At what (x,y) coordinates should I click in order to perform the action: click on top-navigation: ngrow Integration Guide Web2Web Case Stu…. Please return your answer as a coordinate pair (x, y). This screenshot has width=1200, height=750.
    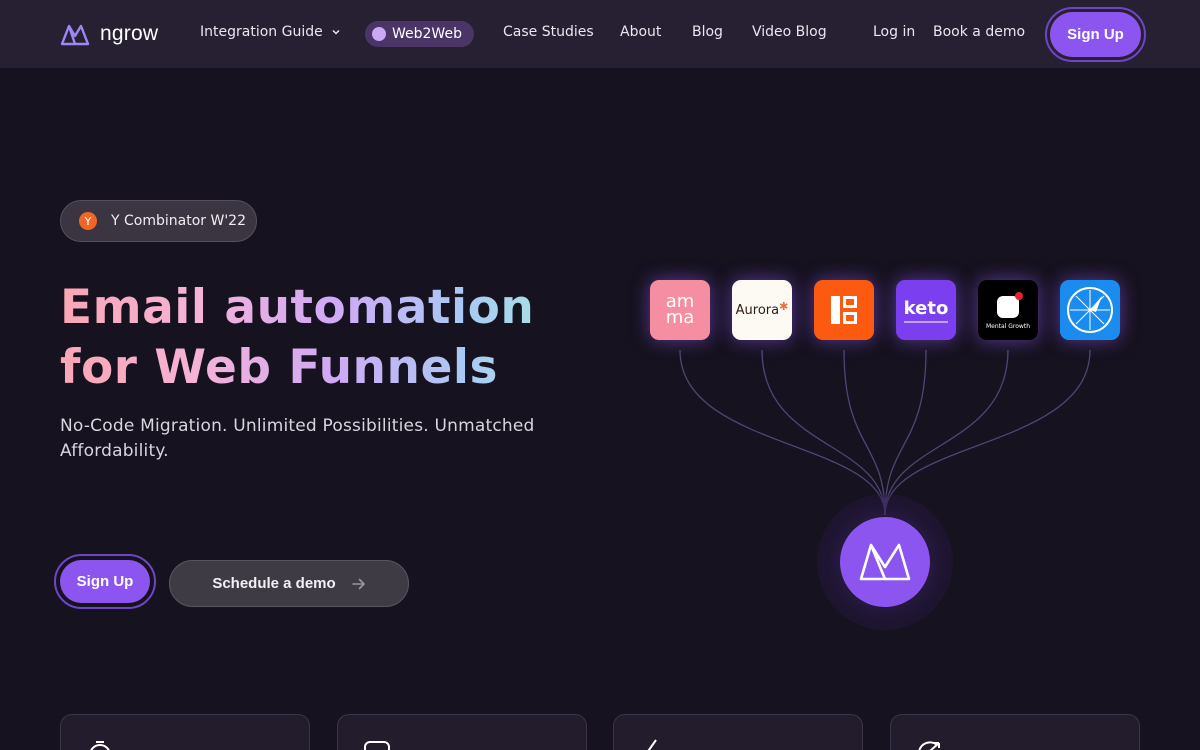
    Looking at the image, I should click on (600, 34).